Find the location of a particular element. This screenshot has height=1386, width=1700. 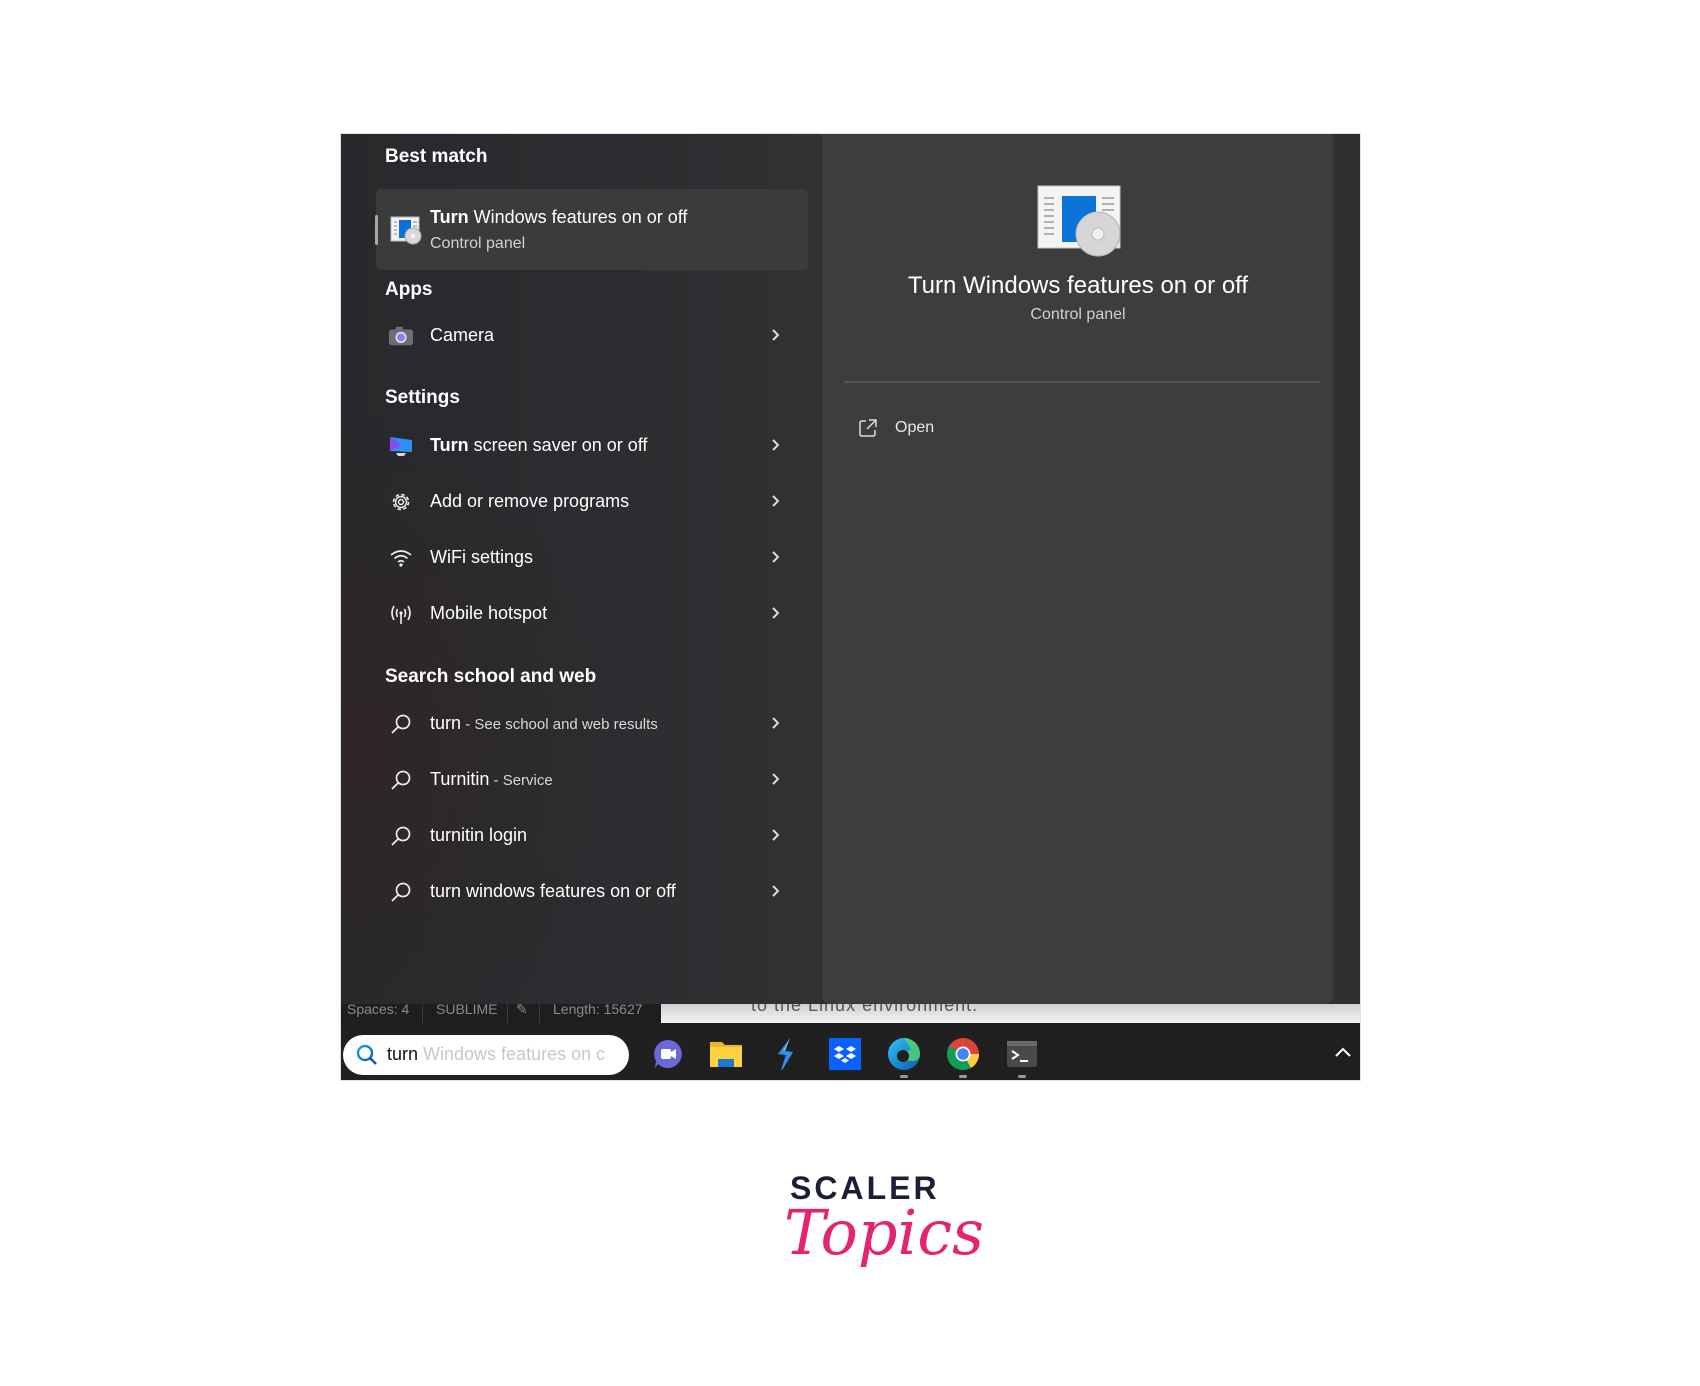

folder-icon is located at coordinates (726, 1054).